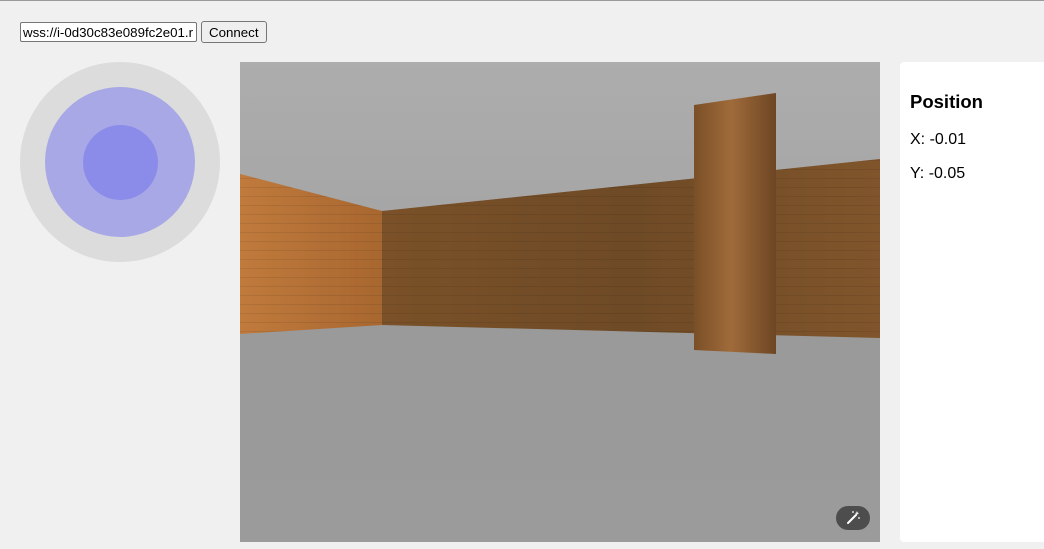  Describe the element at coordinates (918, 139) in the screenshot. I see `position-x-label: X:` at that location.